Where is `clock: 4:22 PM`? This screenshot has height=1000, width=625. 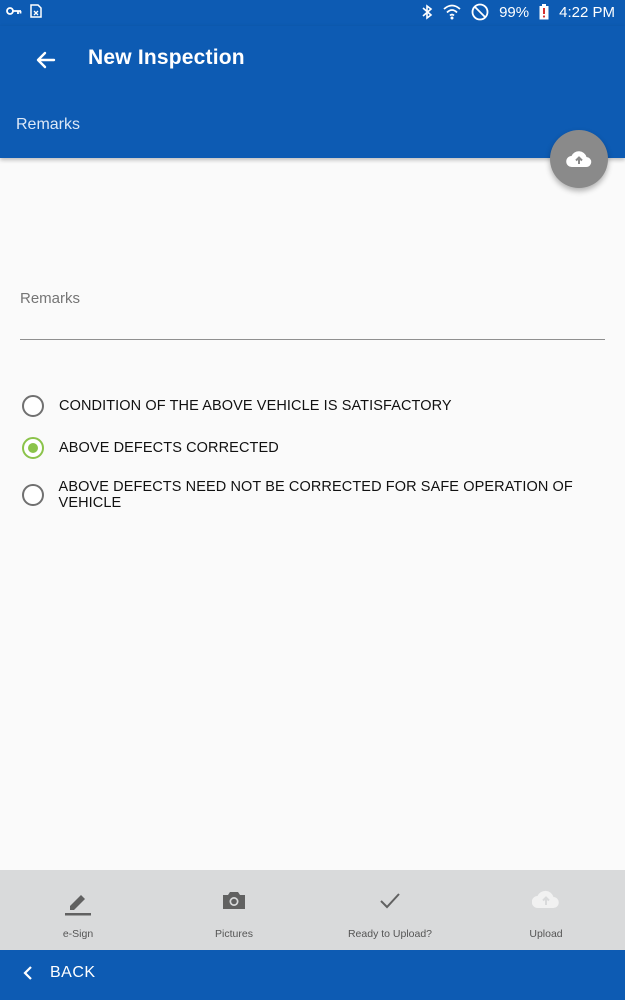 clock: 4:22 PM is located at coordinates (587, 12).